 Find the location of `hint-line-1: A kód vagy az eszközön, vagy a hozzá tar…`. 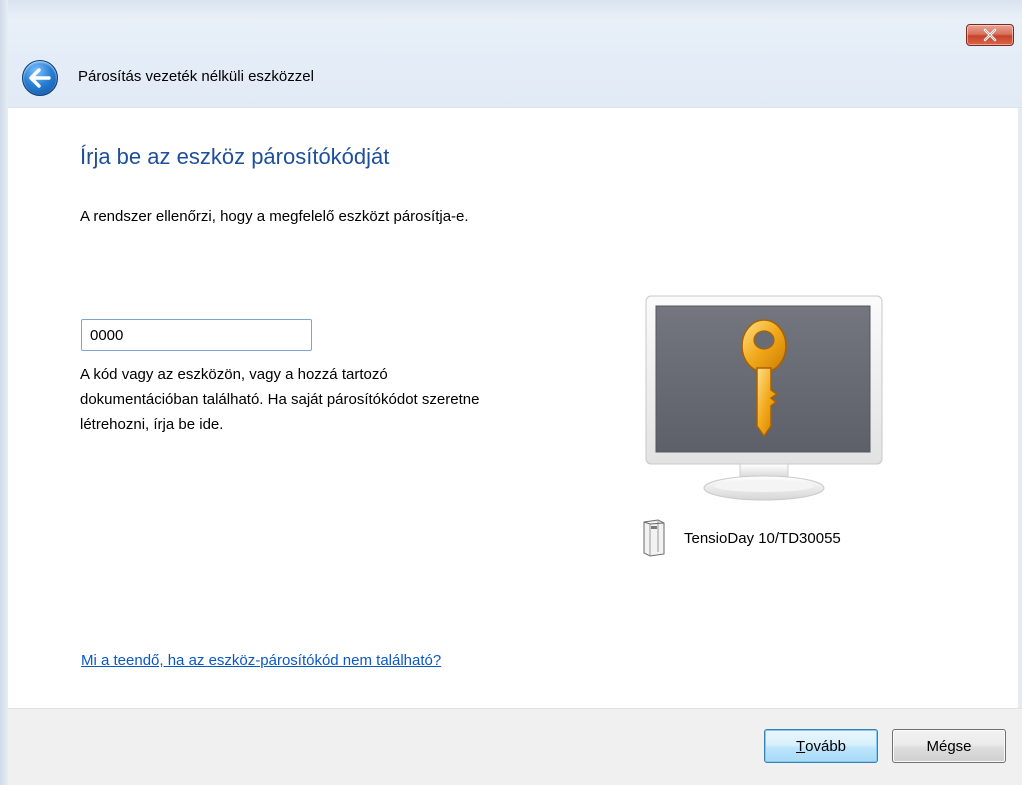

hint-line-1: A kód vagy az eszközön, vagy a hozzá tar… is located at coordinates (234, 374).